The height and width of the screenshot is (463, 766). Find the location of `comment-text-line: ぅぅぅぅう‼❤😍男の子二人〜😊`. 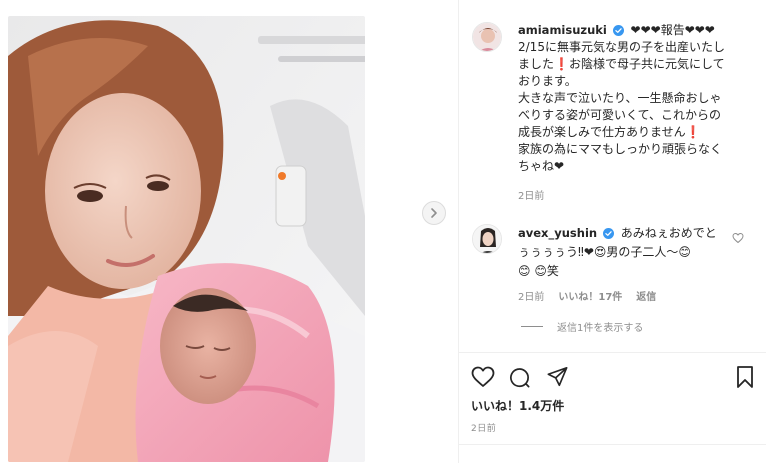

comment-text-line: ぅぅぅぅう‼❤😍男の子二人〜😊 is located at coordinates (604, 252).